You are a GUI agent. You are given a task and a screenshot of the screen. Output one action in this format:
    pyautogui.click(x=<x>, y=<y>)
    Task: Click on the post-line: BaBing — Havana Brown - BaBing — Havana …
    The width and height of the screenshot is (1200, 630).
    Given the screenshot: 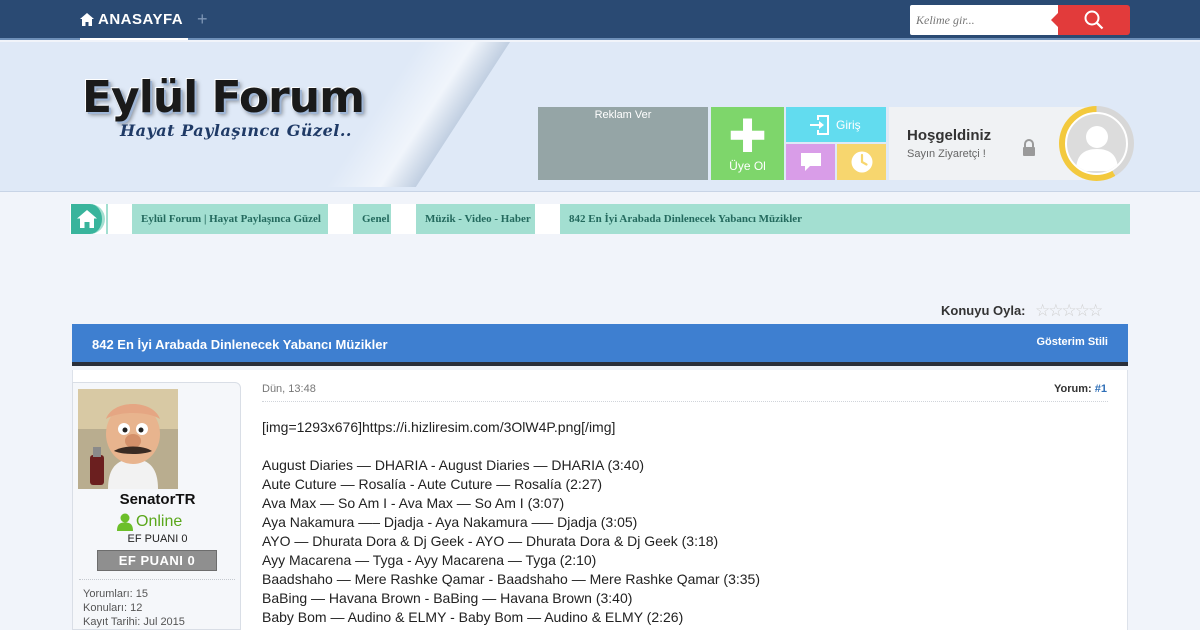 What is the action you would take?
    pyautogui.click(x=447, y=598)
    